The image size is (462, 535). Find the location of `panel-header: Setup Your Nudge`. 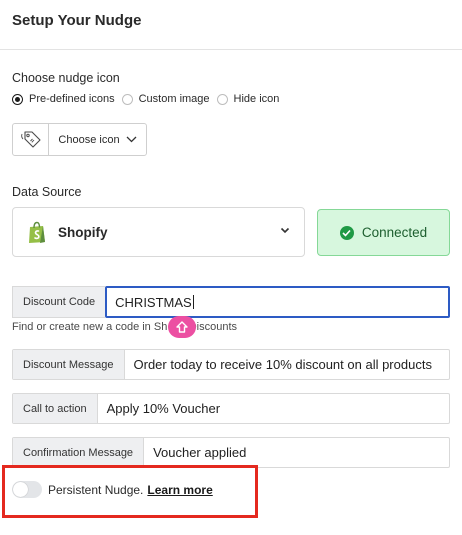

panel-header: Setup Your Nudge is located at coordinates (231, 25).